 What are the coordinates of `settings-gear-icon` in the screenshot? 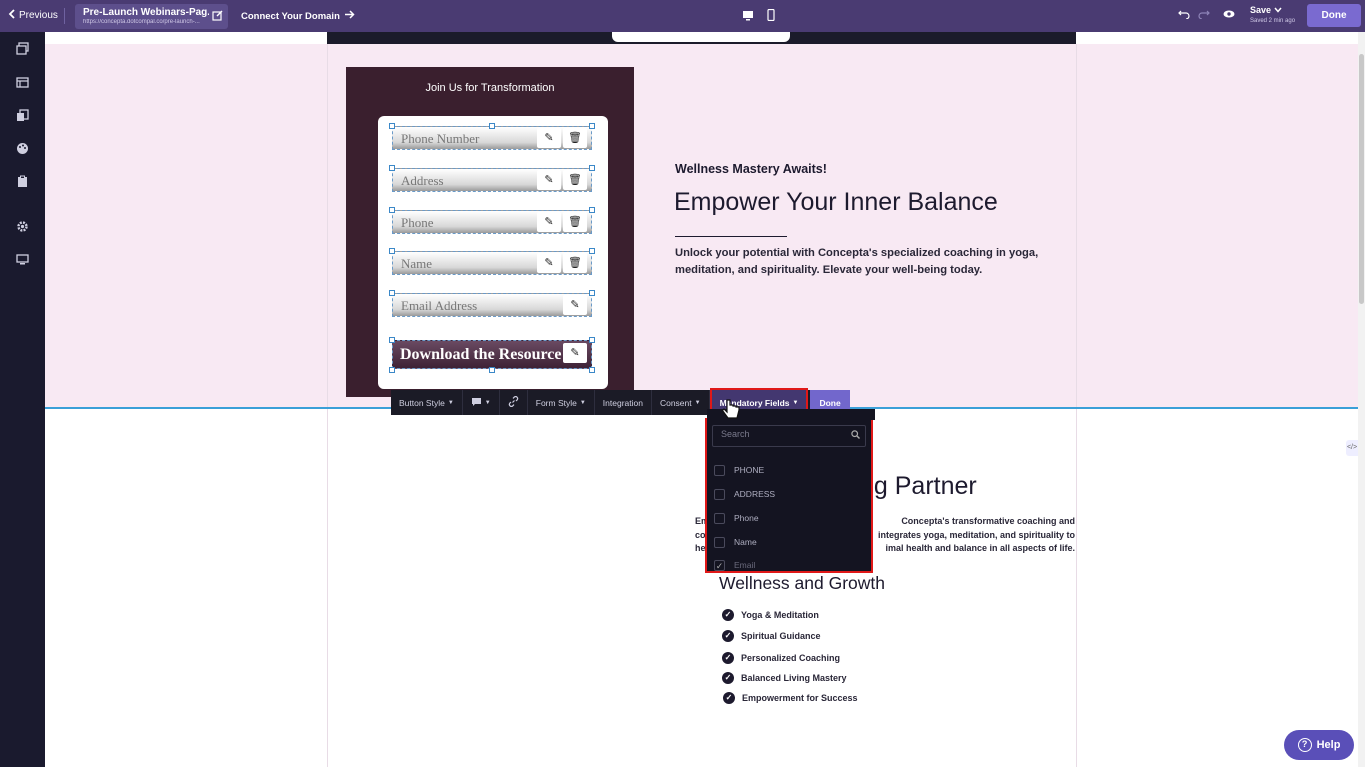 It's located at (22, 226).